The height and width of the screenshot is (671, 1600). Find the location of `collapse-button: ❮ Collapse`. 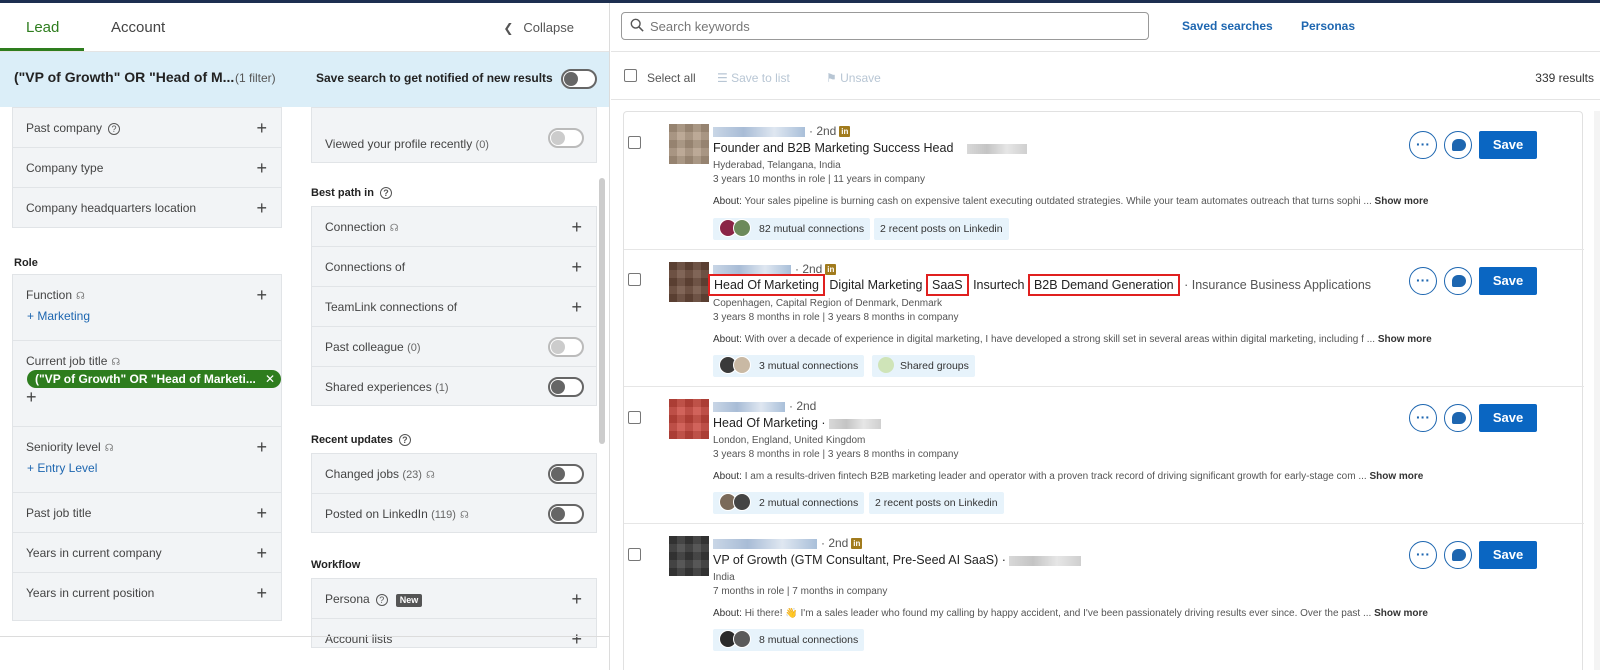

collapse-button: ❮ Collapse is located at coordinates (538, 27).